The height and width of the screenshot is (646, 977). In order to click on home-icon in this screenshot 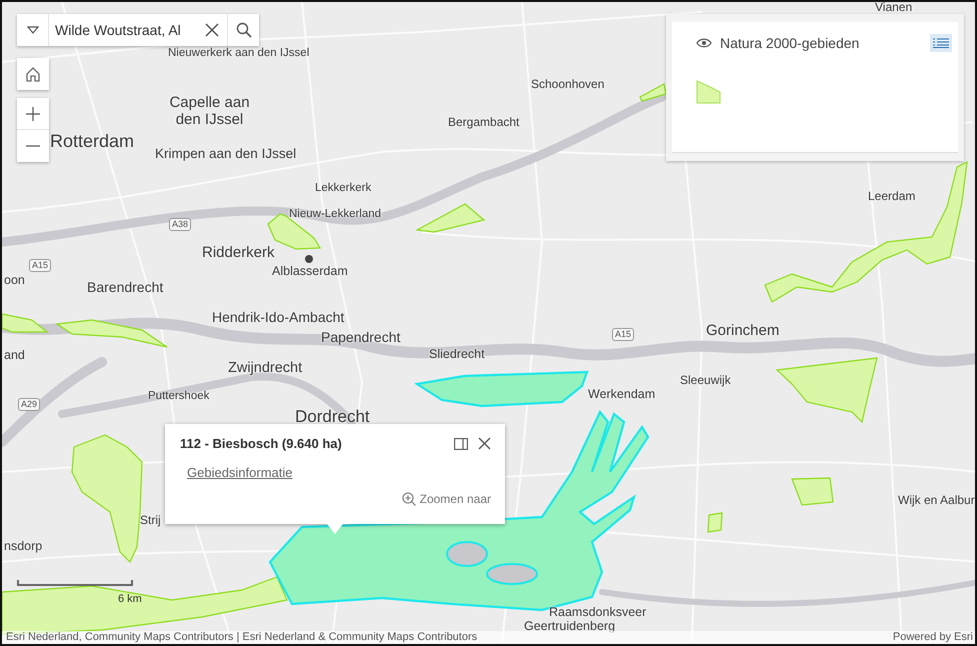, I will do `click(33, 74)`.